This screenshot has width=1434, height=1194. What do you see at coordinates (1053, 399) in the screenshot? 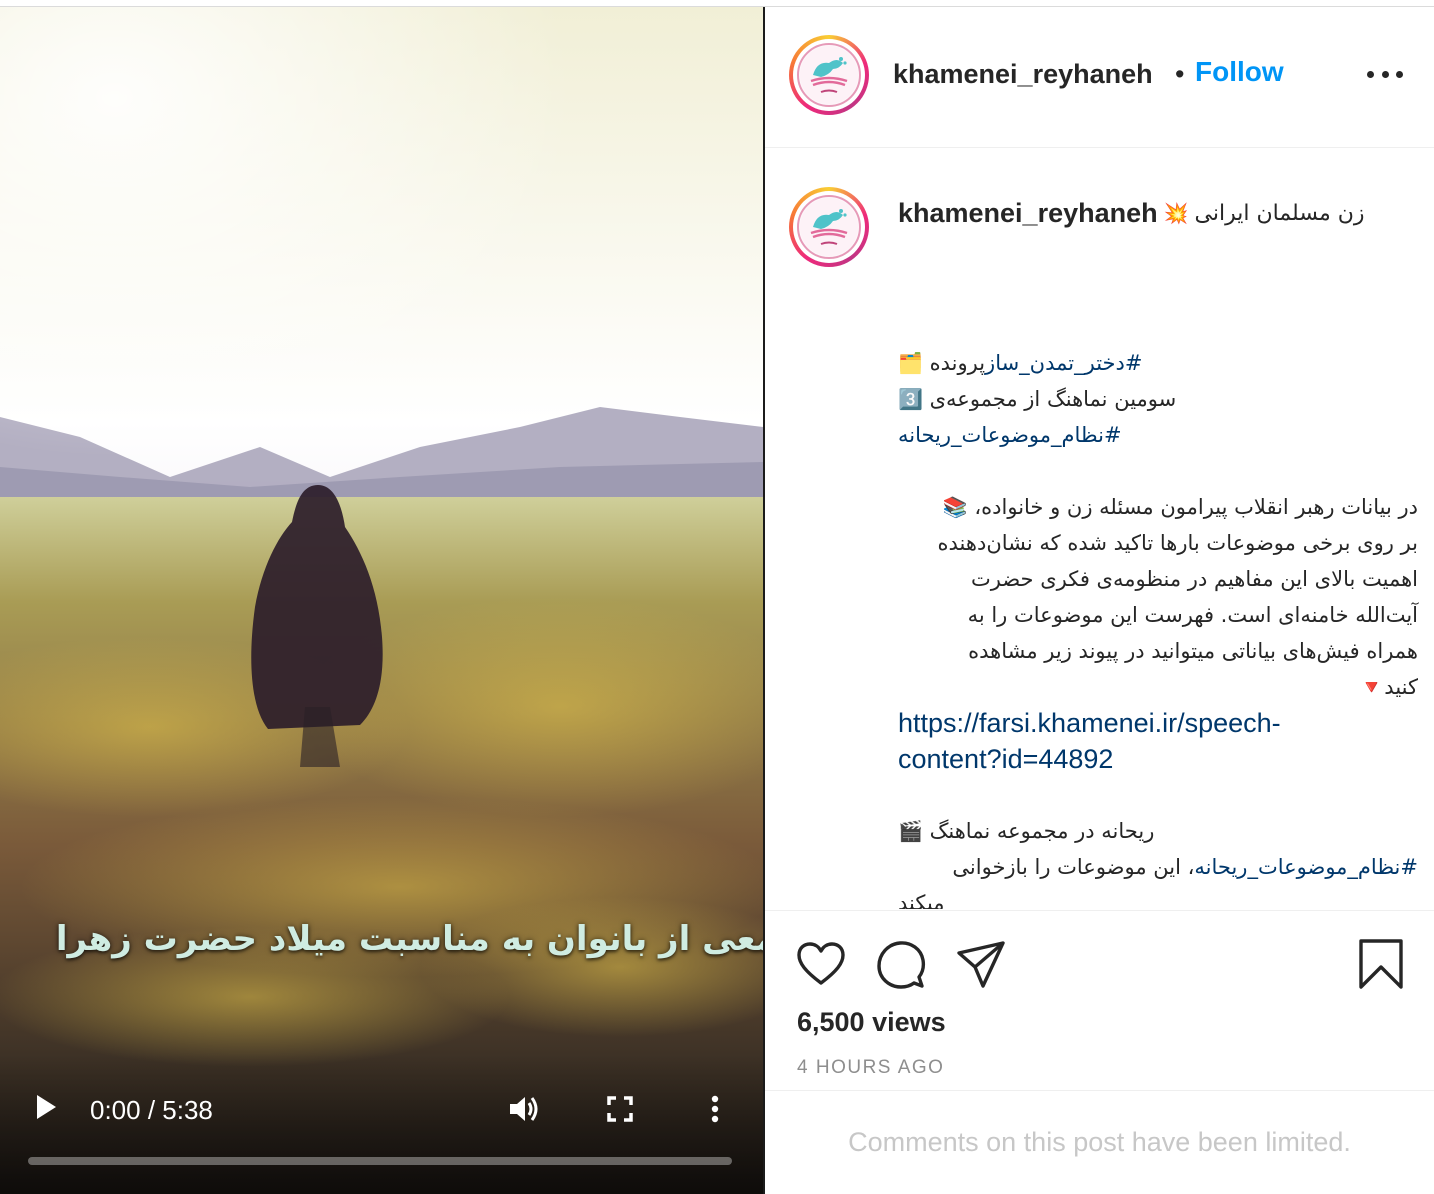
I see `caption-text: سومین نماهنگ از مجموعه‌ی` at bounding box center [1053, 399].